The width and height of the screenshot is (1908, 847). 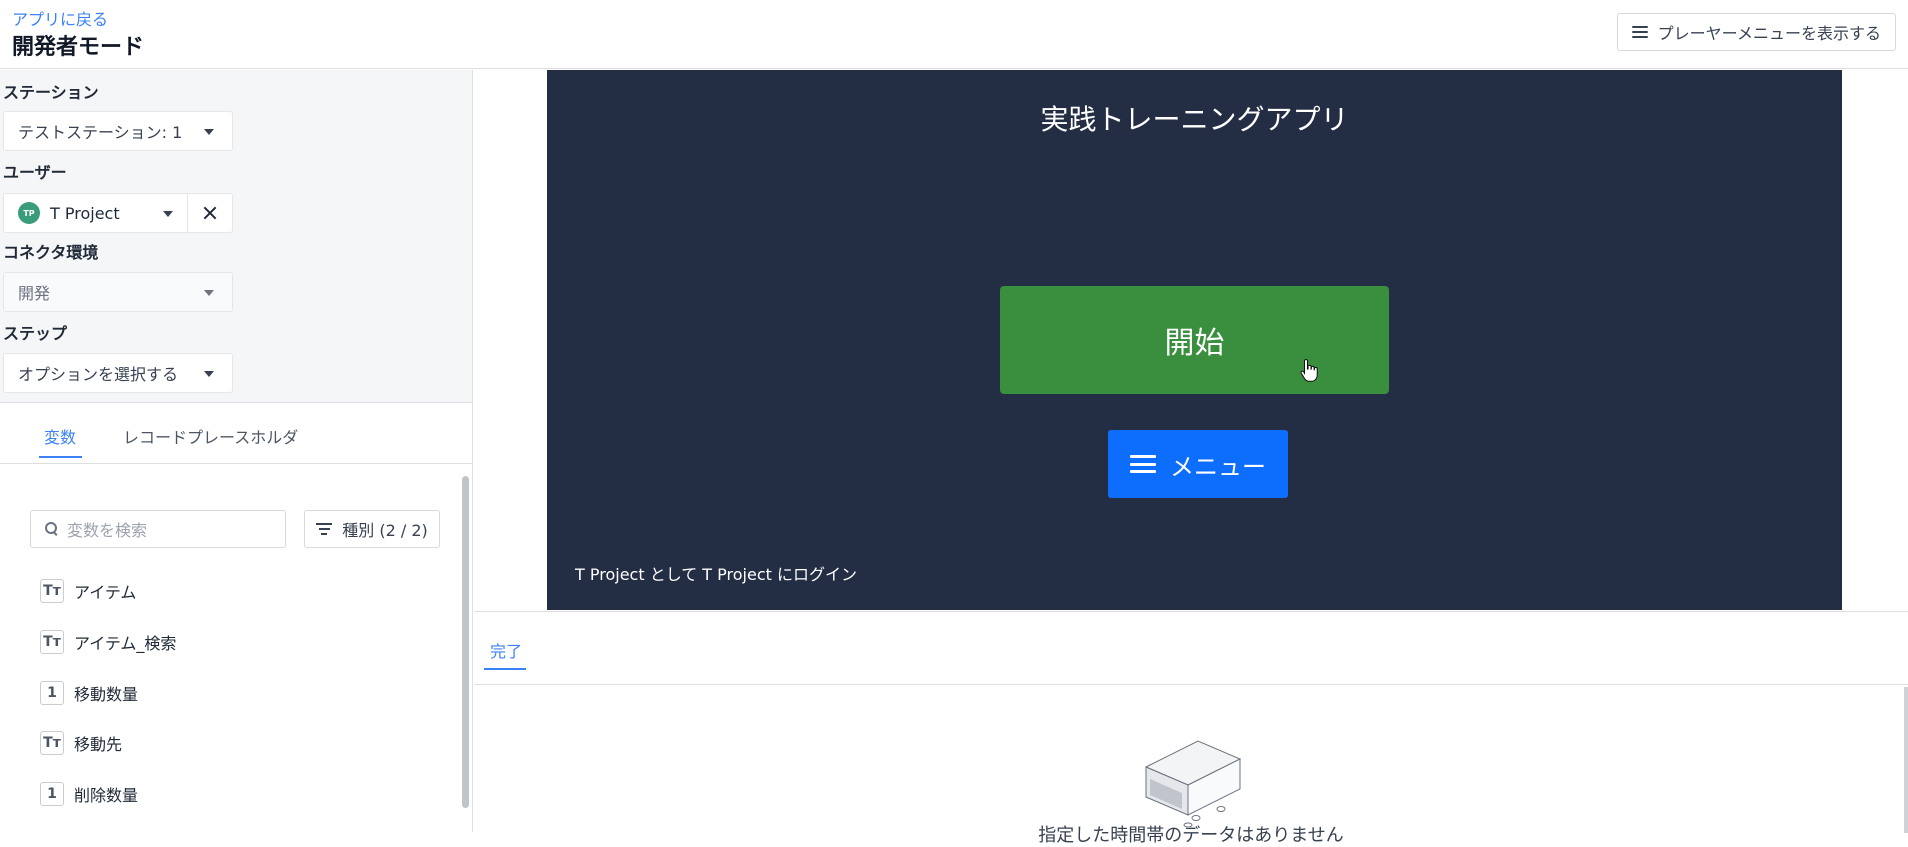 I want to click on connector-value: 開発, so click(x=34, y=293).